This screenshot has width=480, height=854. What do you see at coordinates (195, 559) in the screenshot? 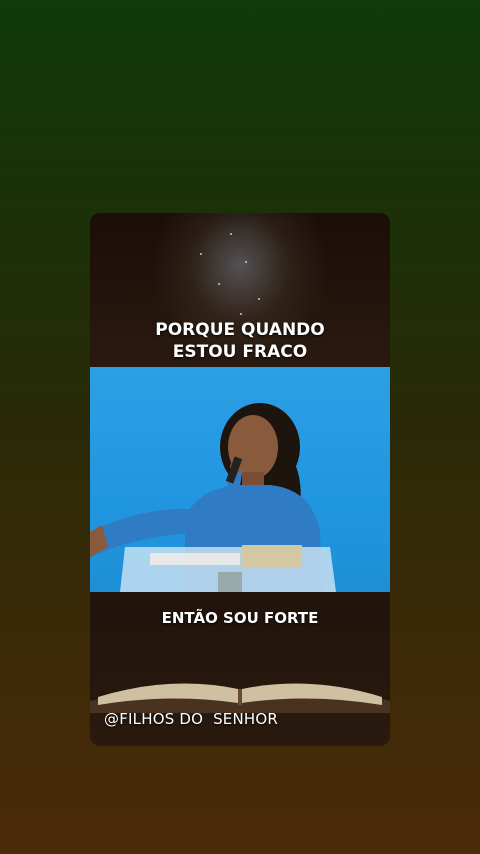
I see `paper-shape` at bounding box center [195, 559].